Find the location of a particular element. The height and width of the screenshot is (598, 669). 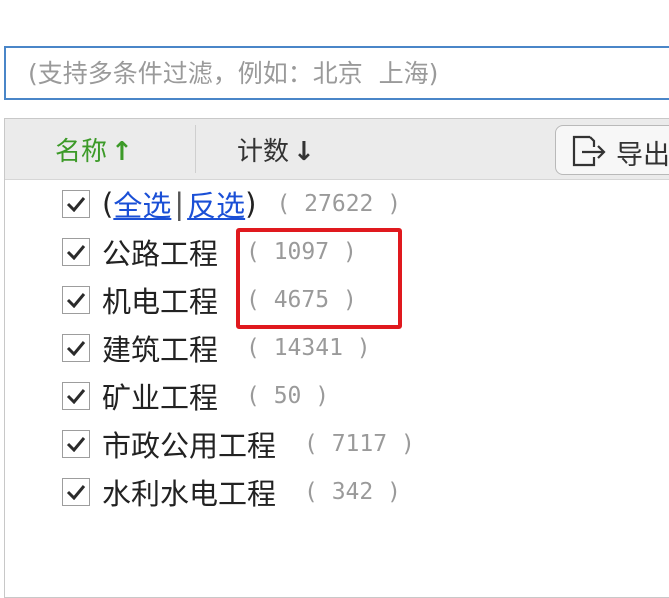

list-item: 市政公用工程 ( 7117 ) is located at coordinates (238, 444).